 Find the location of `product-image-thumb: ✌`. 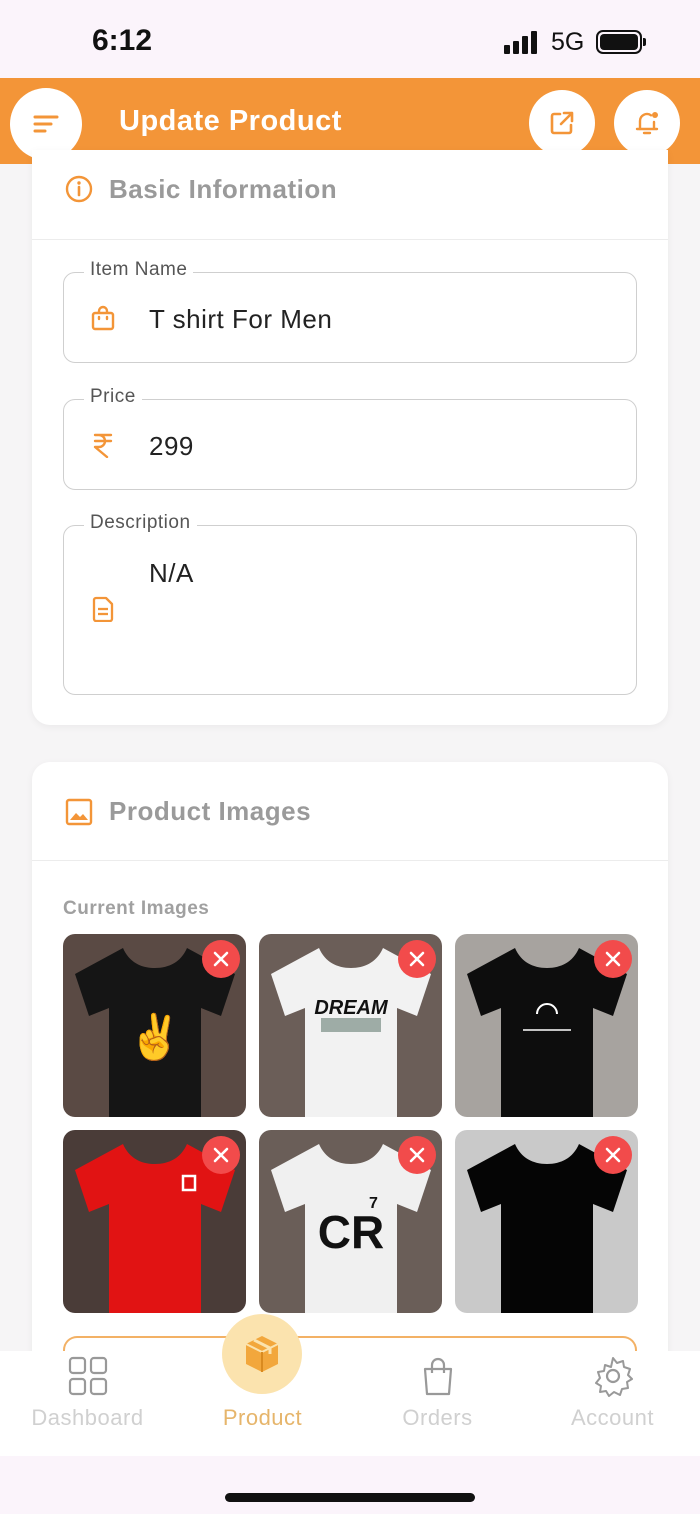

product-image-thumb: ✌ is located at coordinates (154, 1025).